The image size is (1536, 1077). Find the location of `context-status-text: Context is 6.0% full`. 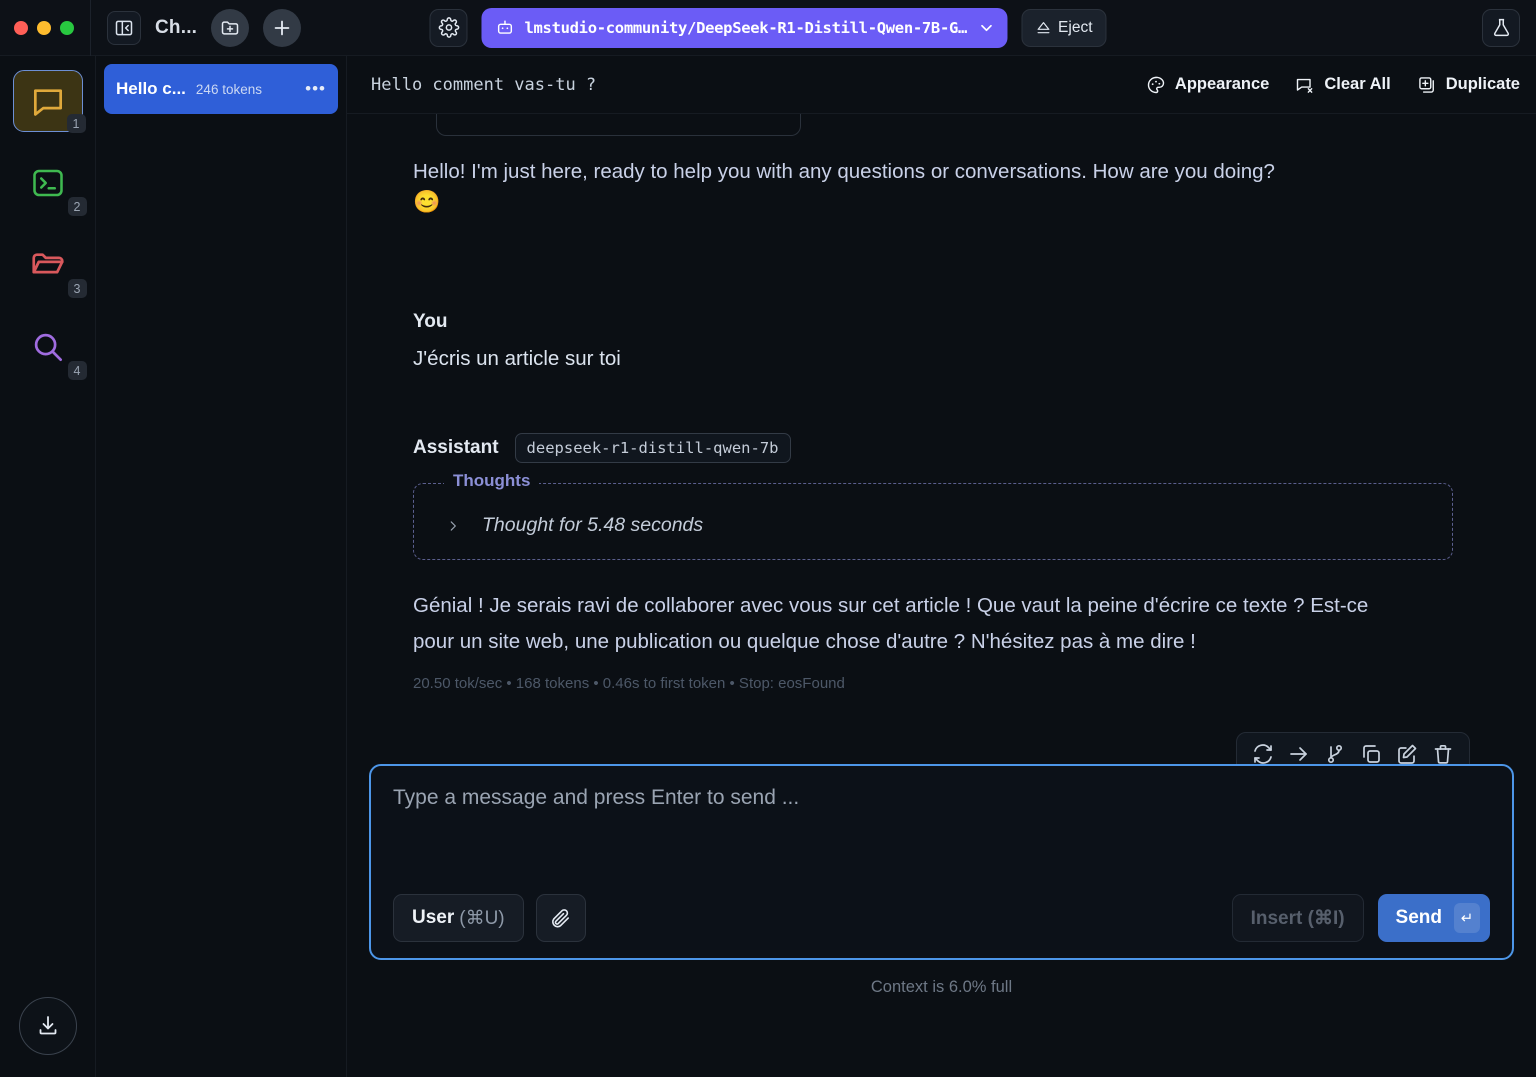

context-status-text: Context is 6.0% full is located at coordinates (941, 987).